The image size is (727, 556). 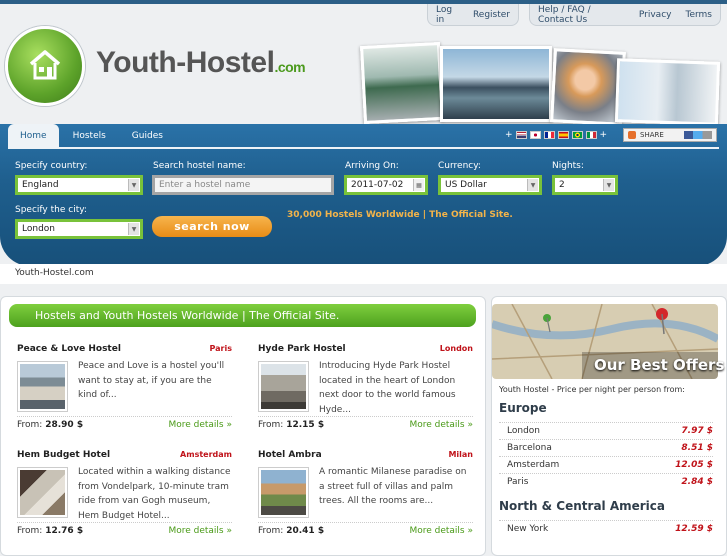 What do you see at coordinates (568, 166) in the screenshot?
I see `nights-label: Nights:` at bounding box center [568, 166].